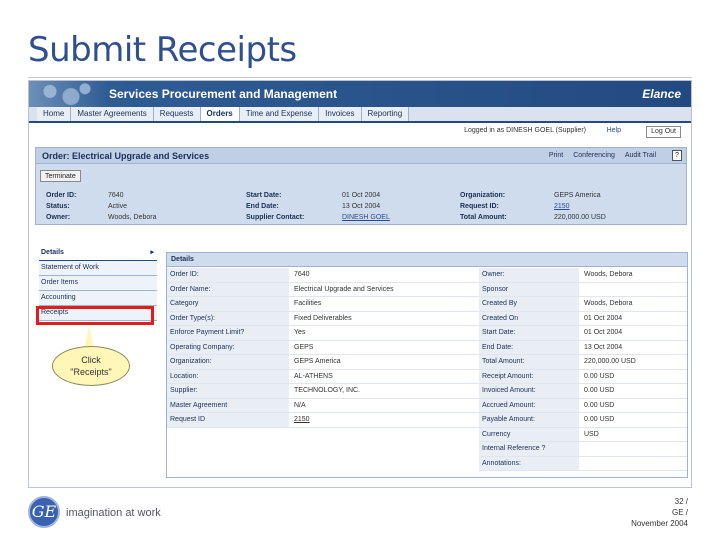  Describe the element at coordinates (529, 405) in the screenshot. I see `details-label: Accrued Amount:` at that location.